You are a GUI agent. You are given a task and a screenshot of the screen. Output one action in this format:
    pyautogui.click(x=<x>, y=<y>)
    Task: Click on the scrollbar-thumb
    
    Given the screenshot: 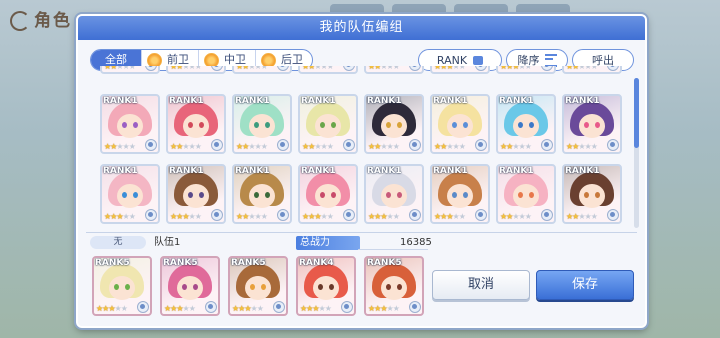 What is the action you would take?
    pyautogui.click(x=636, y=113)
    